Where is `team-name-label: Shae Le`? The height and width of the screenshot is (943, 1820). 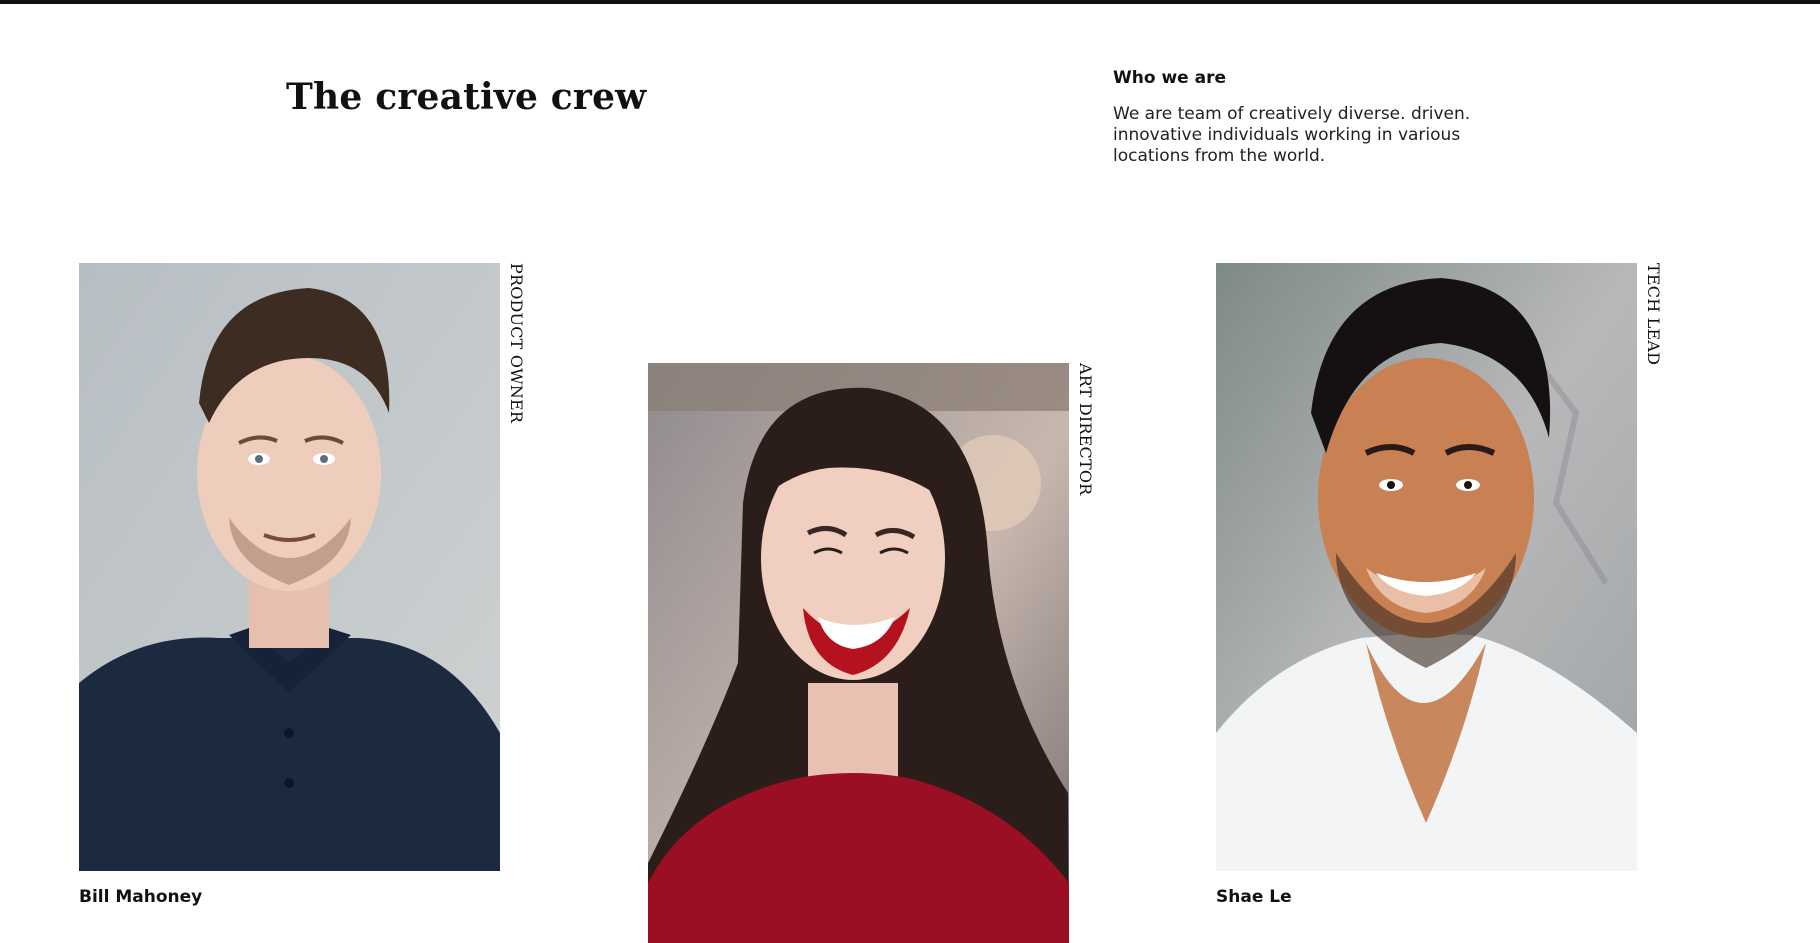
team-name-label: Shae Le is located at coordinates (1254, 897).